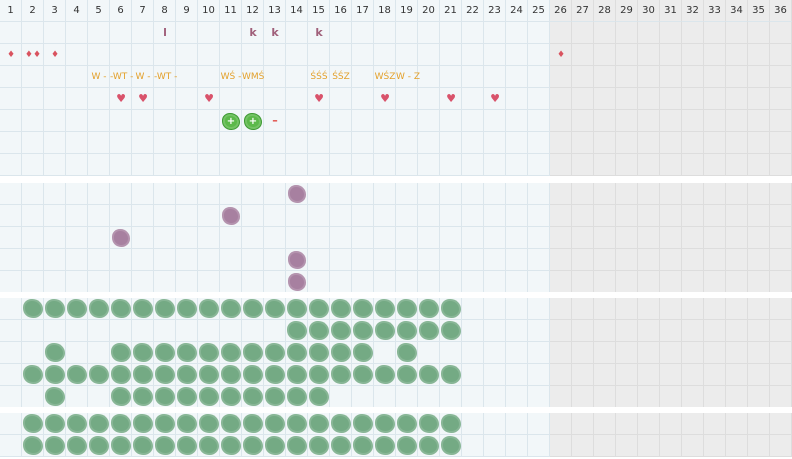 The height and width of the screenshot is (459, 792). Describe the element at coordinates (781, 11) in the screenshot. I see `column-header-36: 36` at that location.